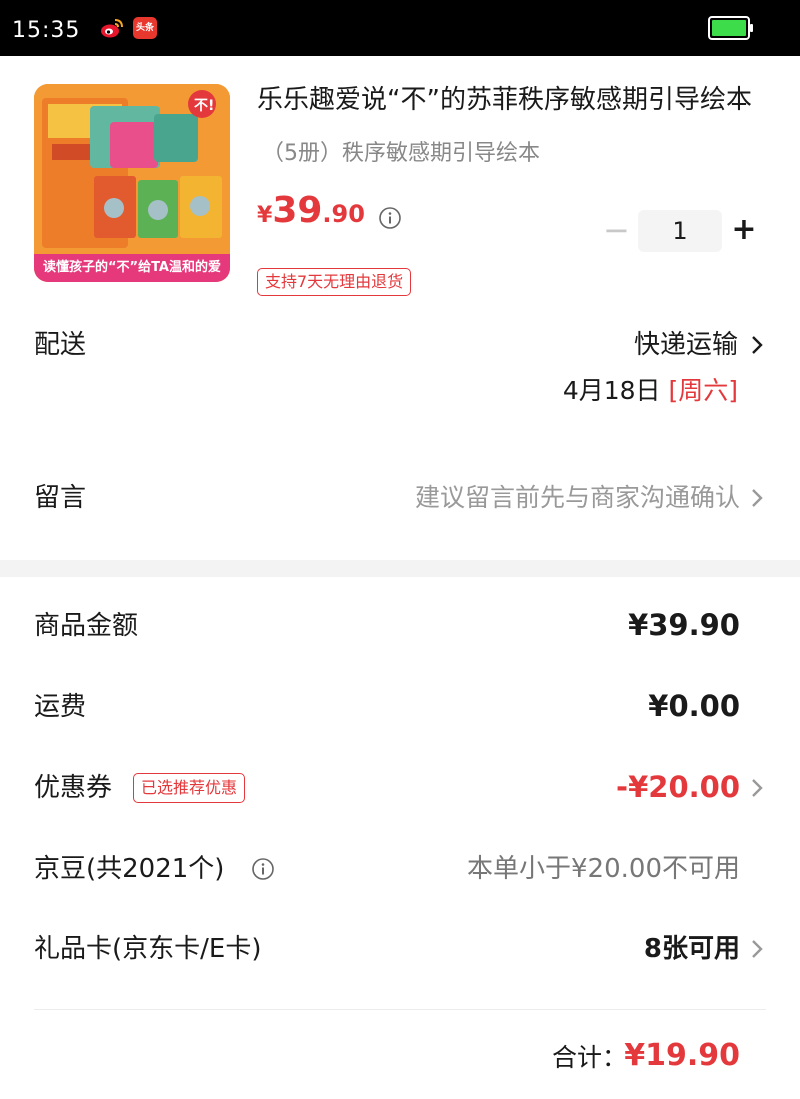 The width and height of the screenshot is (800, 1099). Describe the element at coordinates (60, 707) in the screenshot. I see `shipping-label: 运费` at that location.